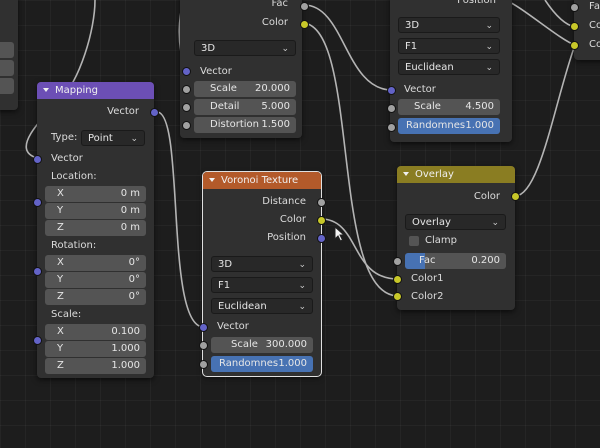 The height and width of the screenshot is (448, 600). What do you see at coordinates (134, 262) in the screenshot?
I see `rotation-x-value: 0°` at bounding box center [134, 262].